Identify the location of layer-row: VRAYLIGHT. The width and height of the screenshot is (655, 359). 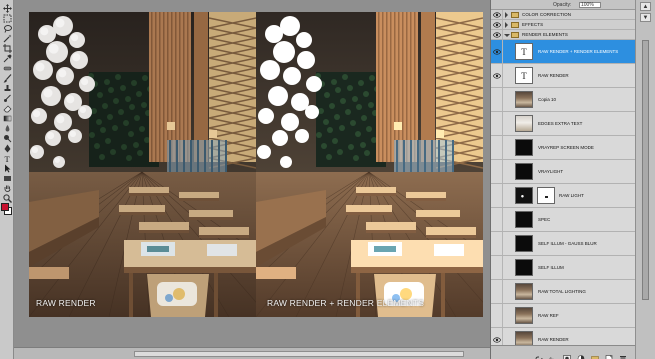
(563, 172).